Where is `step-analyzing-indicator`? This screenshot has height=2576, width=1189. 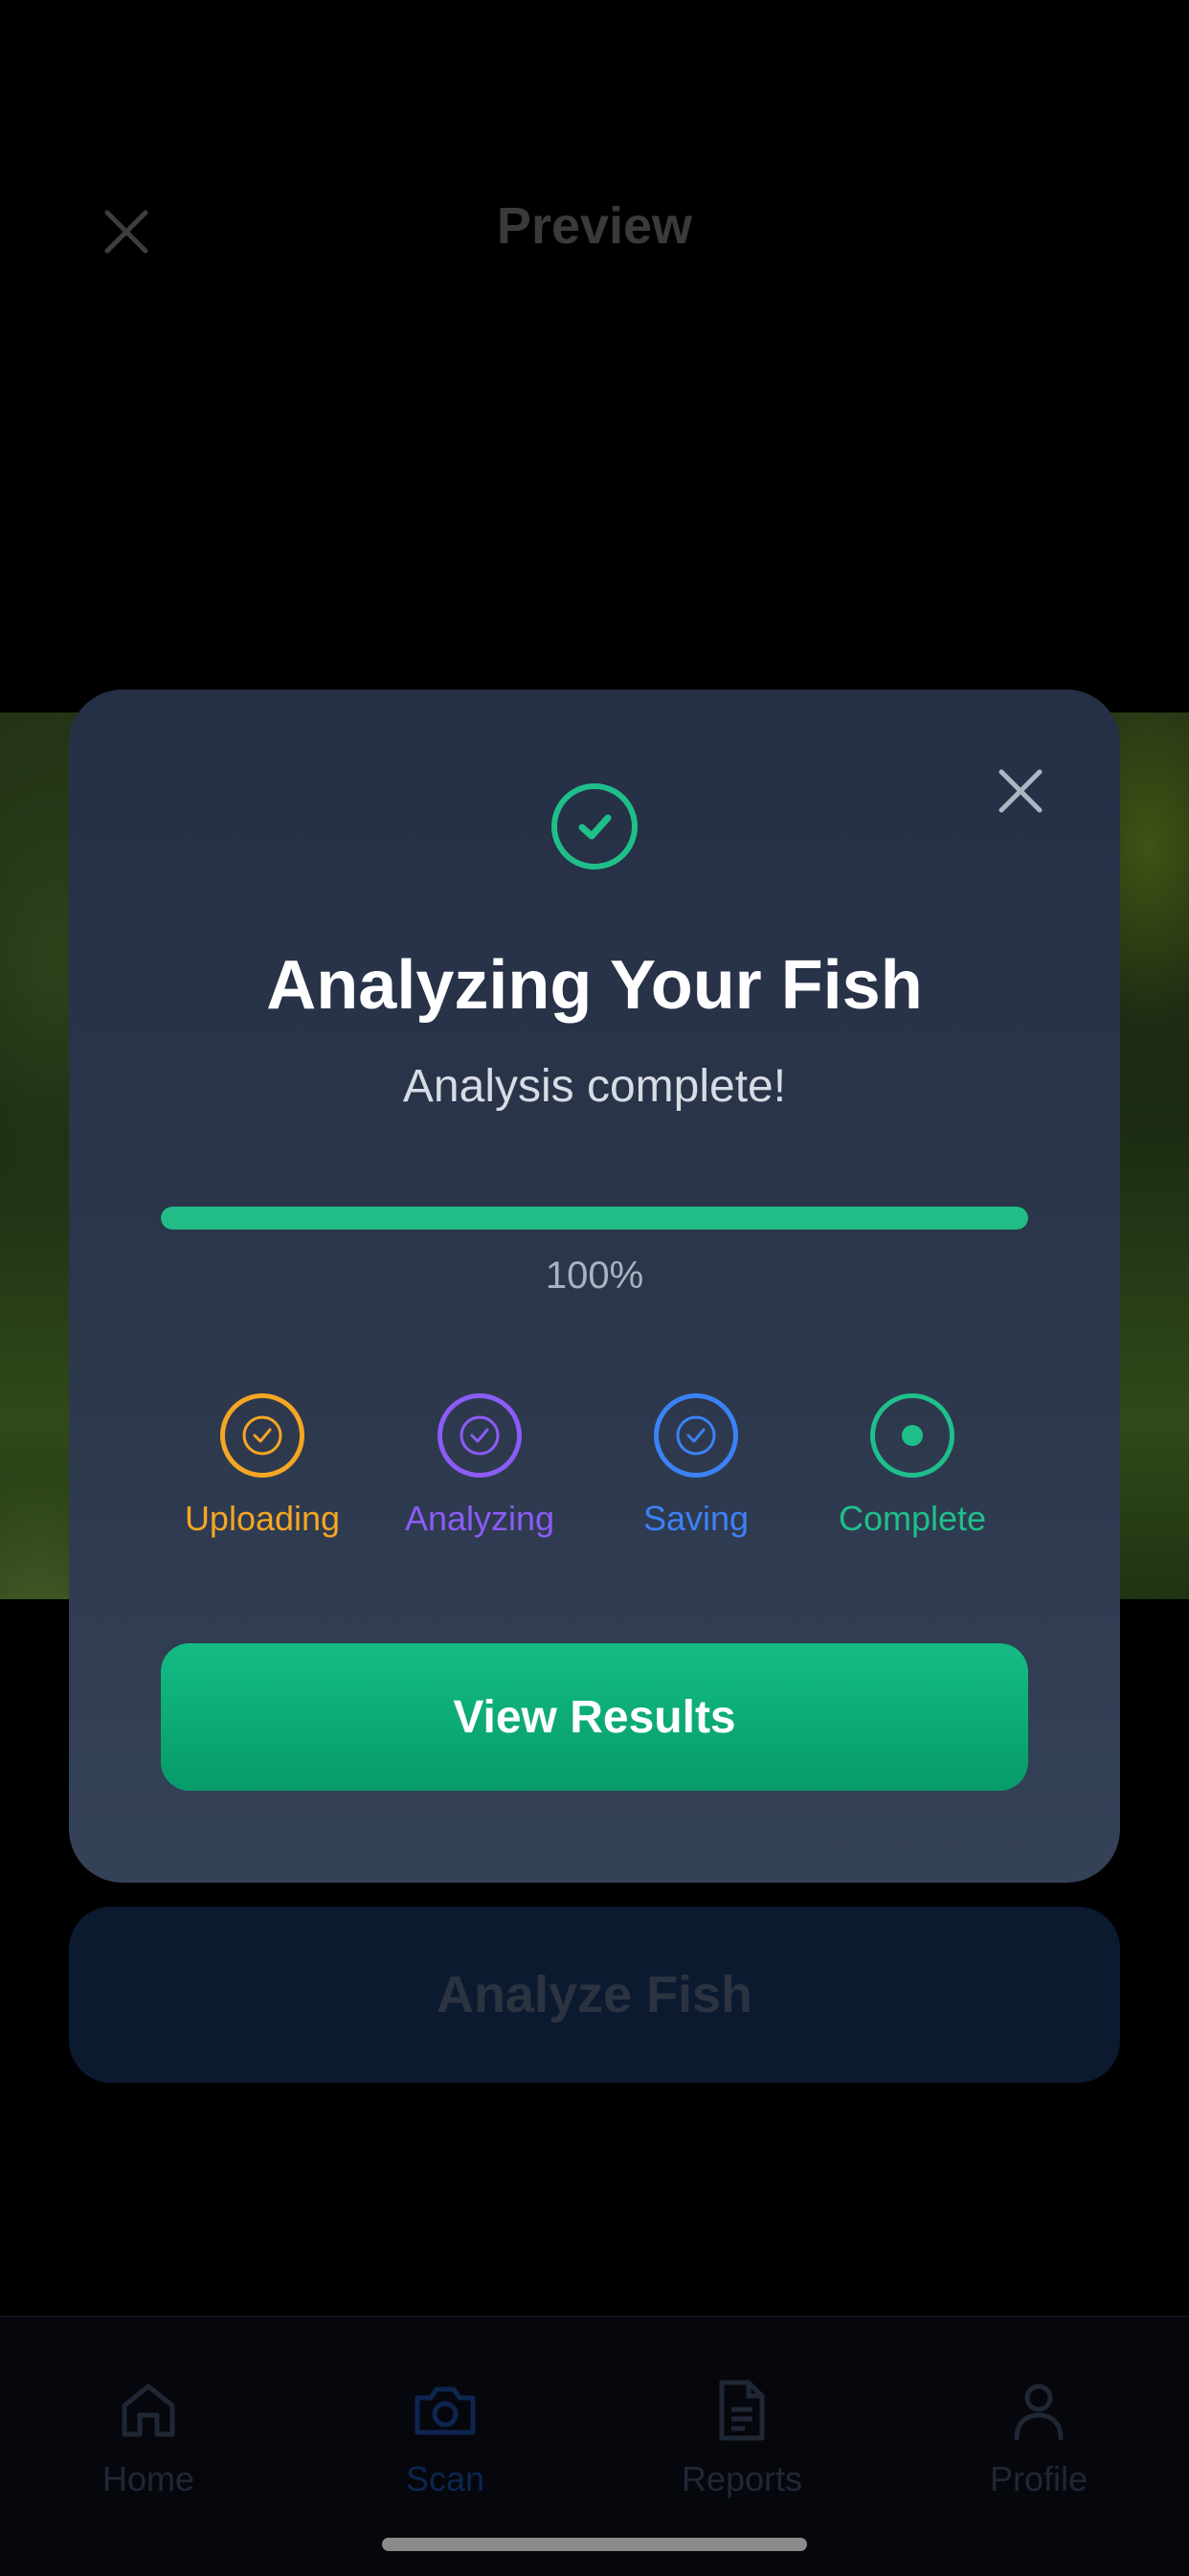 step-analyzing-indicator is located at coordinates (479, 1435).